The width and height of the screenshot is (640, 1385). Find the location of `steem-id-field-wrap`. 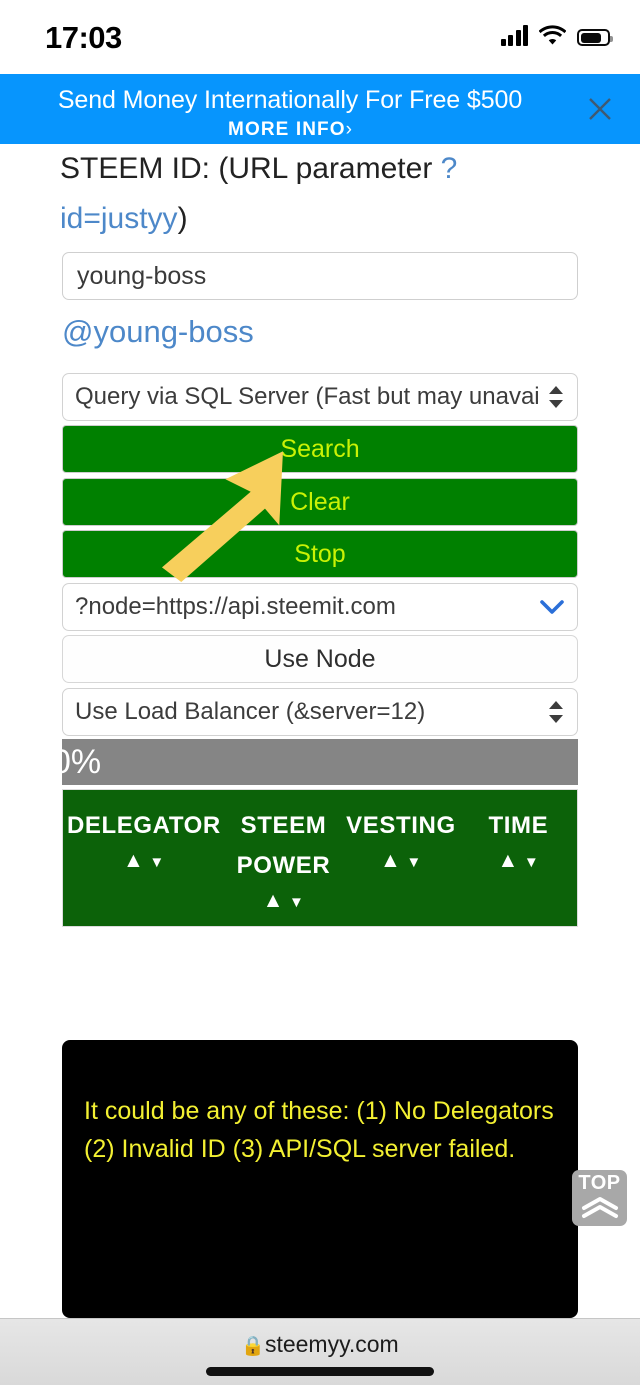

steem-id-field-wrap is located at coordinates (320, 272).